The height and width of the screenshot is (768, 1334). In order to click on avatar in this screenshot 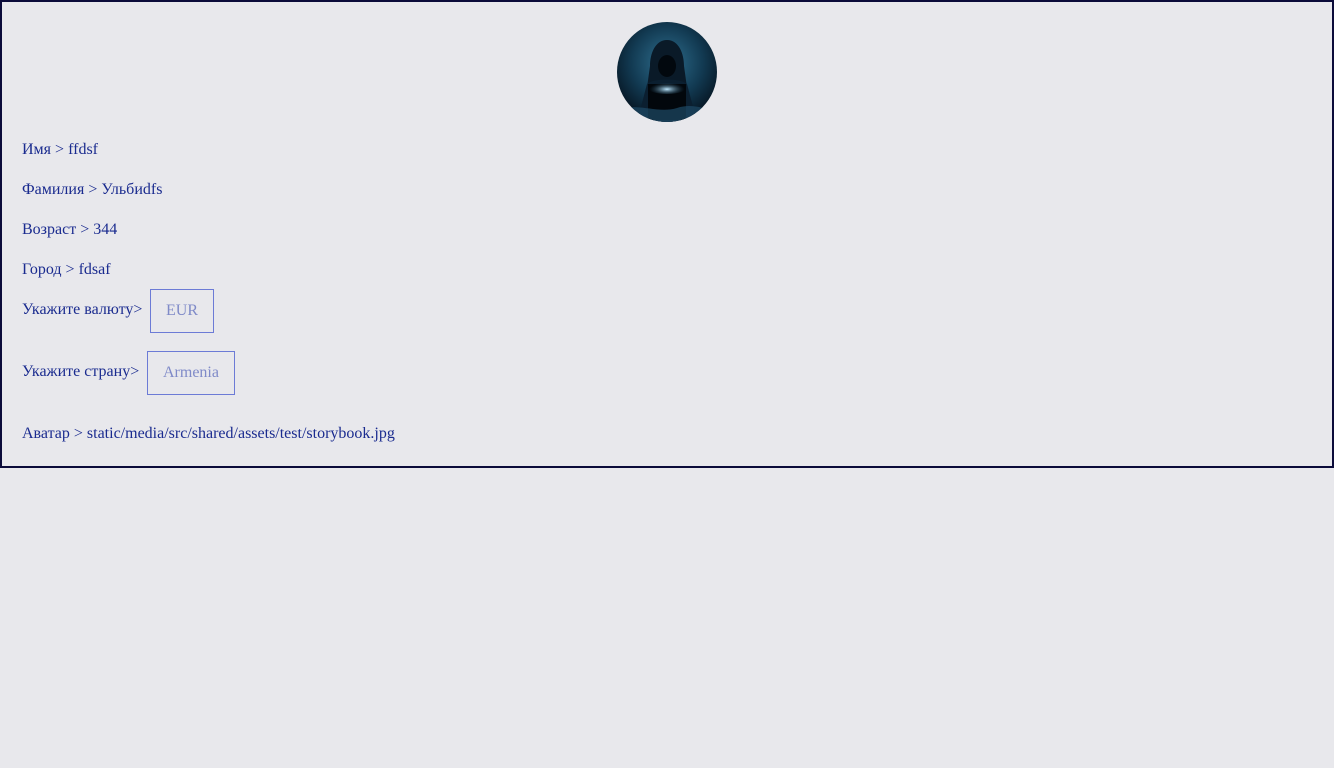, I will do `click(667, 72)`.